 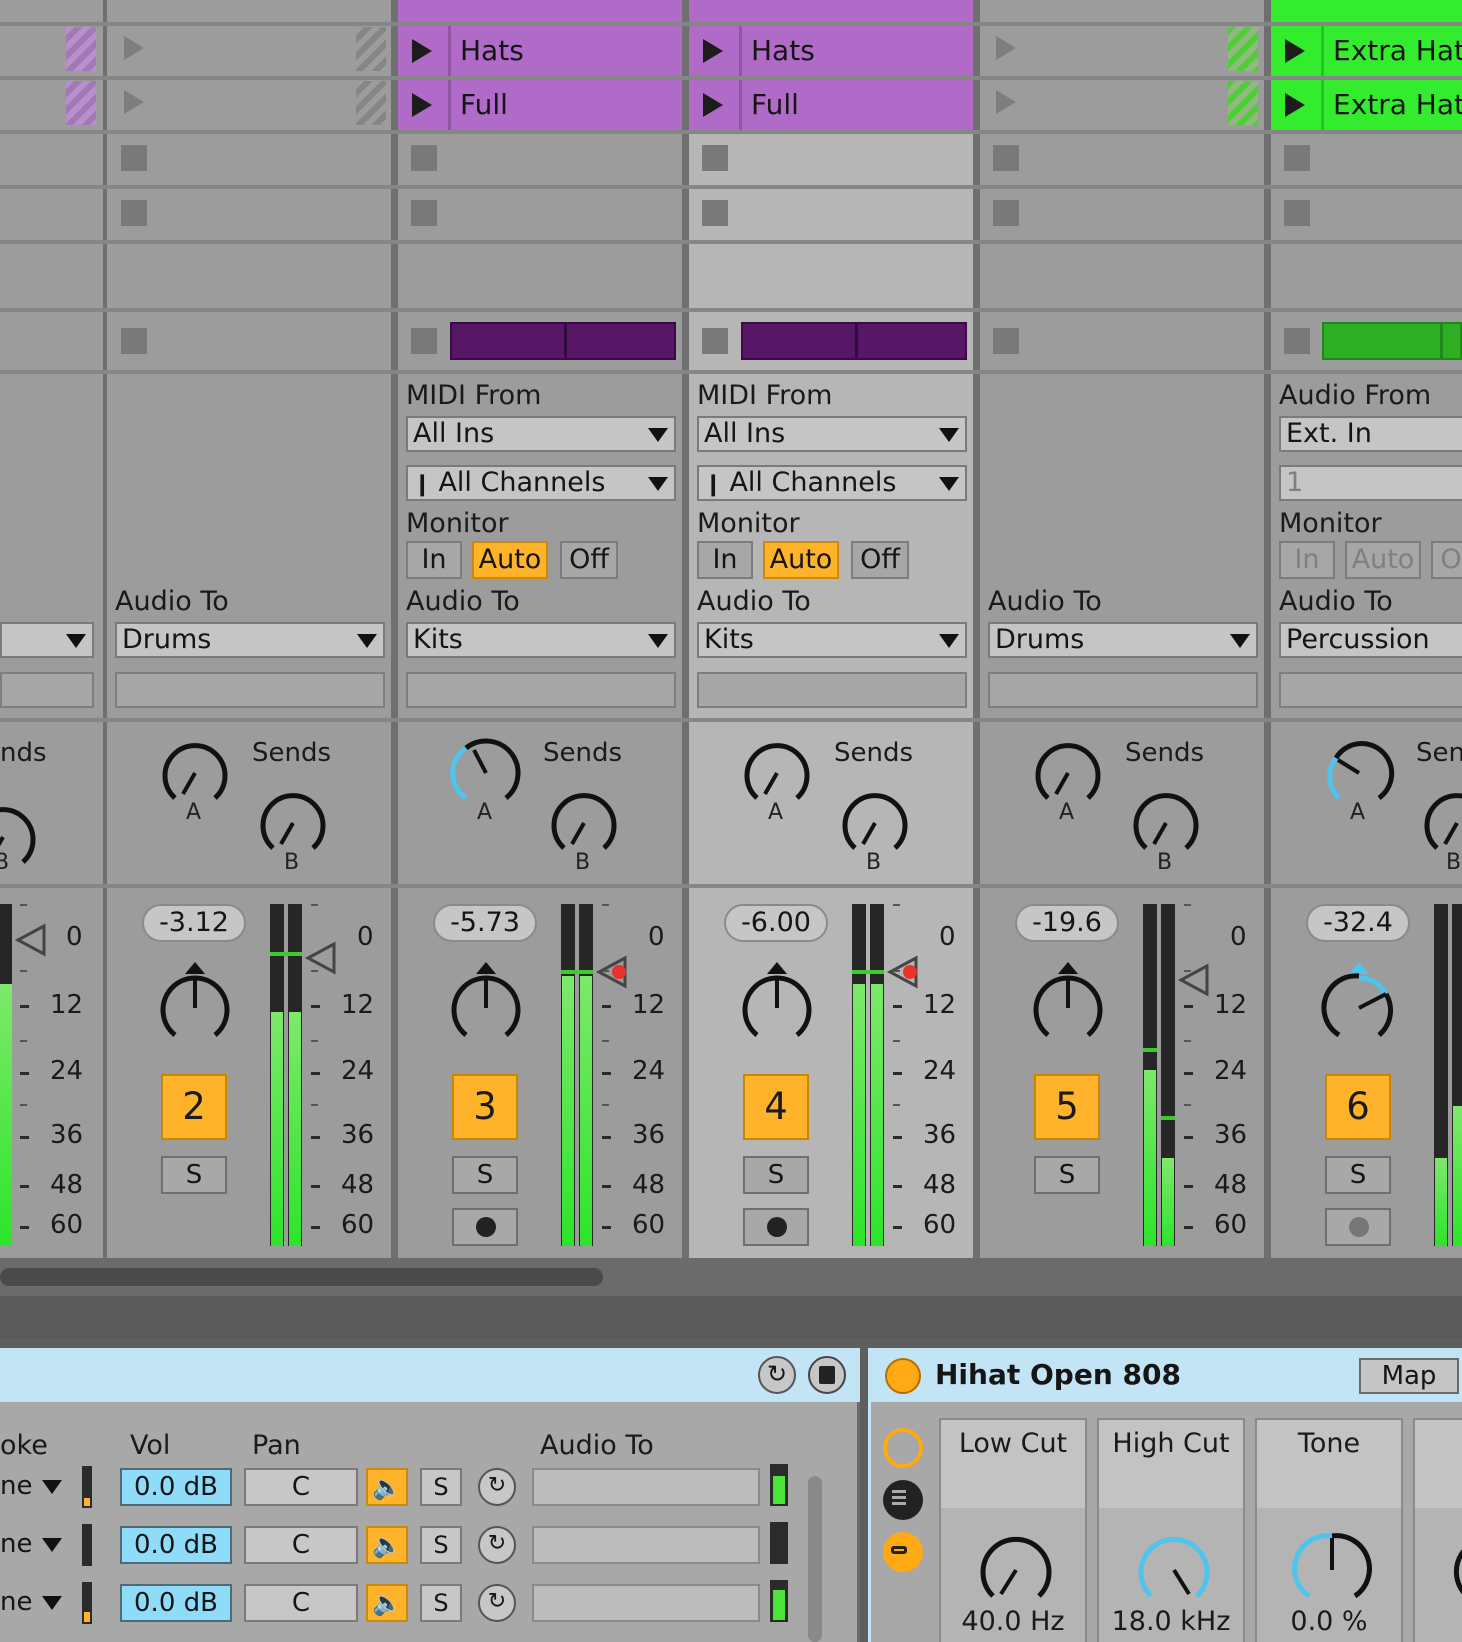 I want to click on volume-value: -32.4, so click(x=1358, y=923).